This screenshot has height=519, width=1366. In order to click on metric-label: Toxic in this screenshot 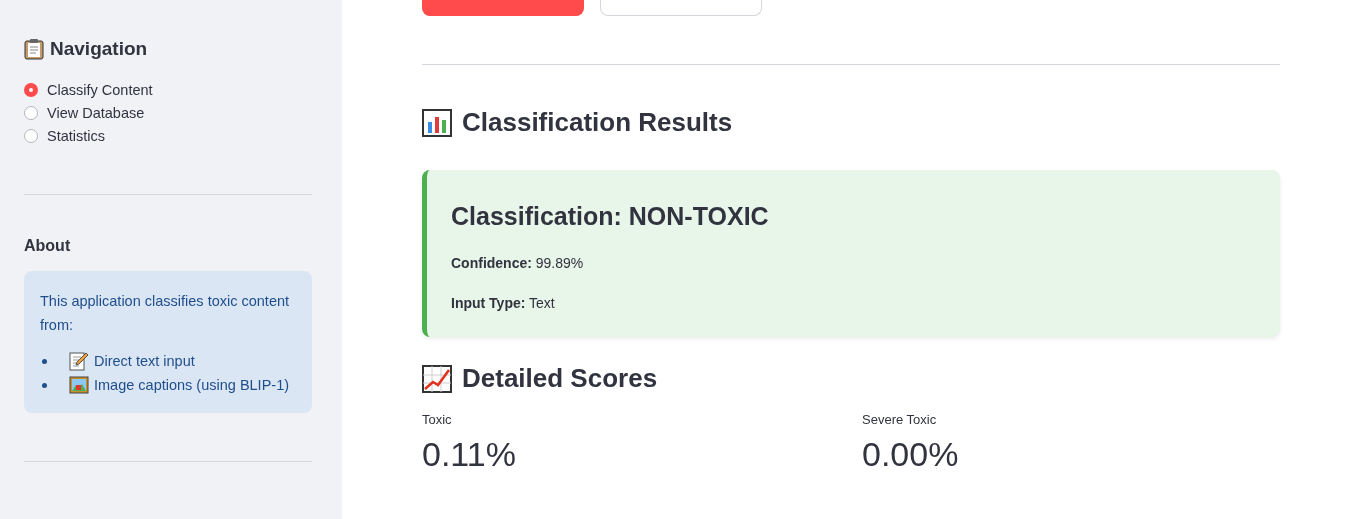, I will do `click(437, 419)`.